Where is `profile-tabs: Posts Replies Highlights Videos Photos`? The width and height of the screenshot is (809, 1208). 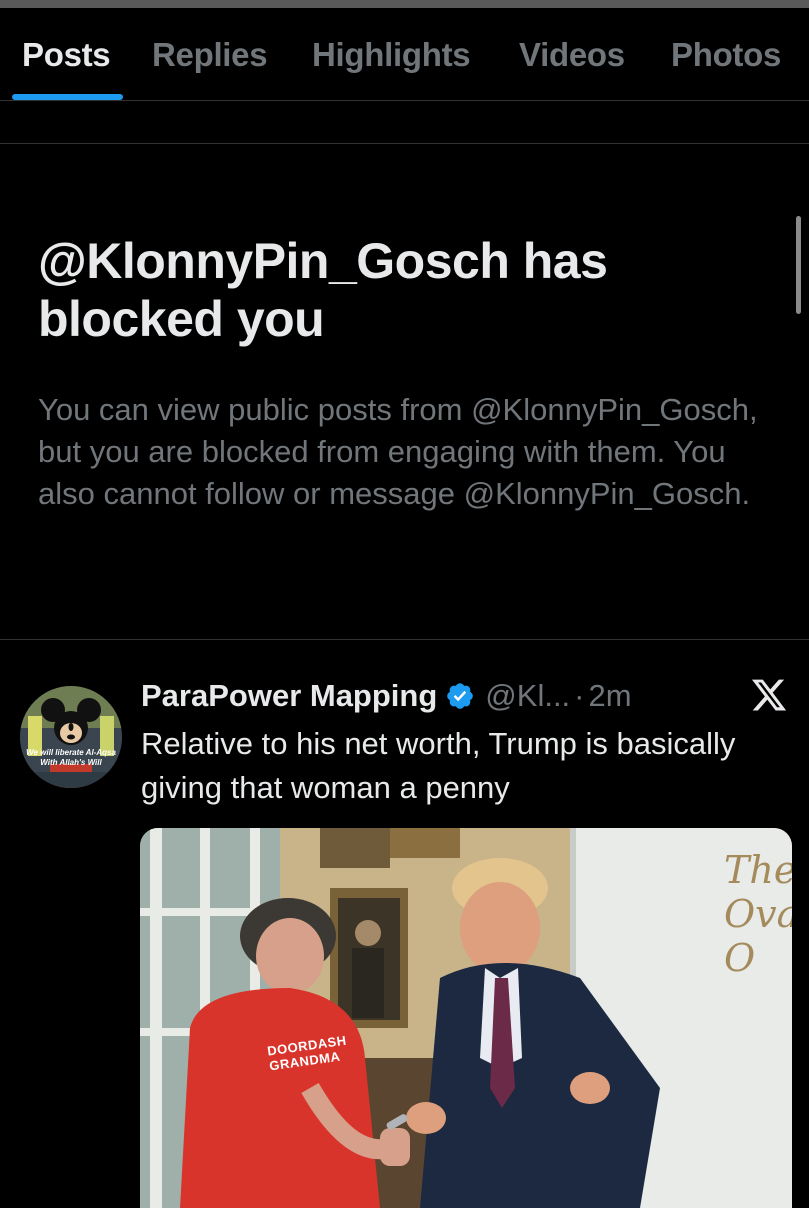 profile-tabs: Posts Replies Highlights Videos Photos is located at coordinates (404, 54).